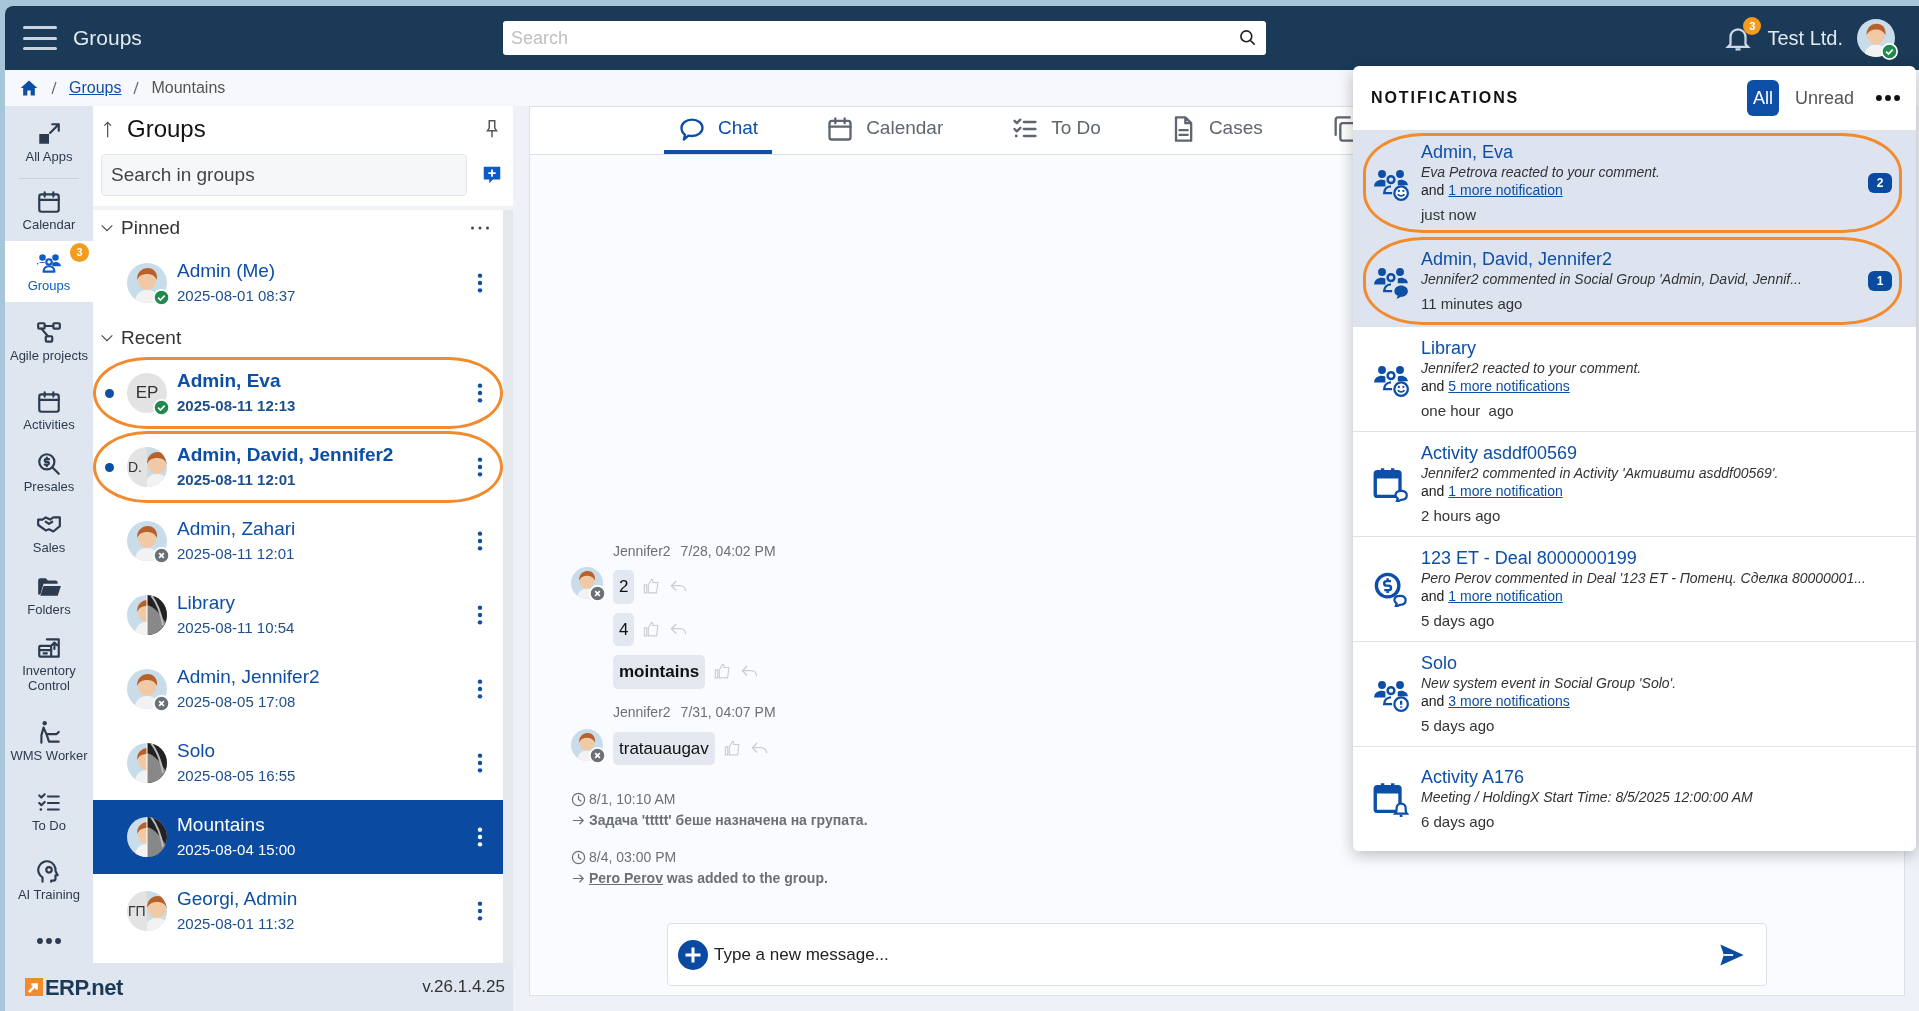  I want to click on message-bubble: 2, so click(624, 587).